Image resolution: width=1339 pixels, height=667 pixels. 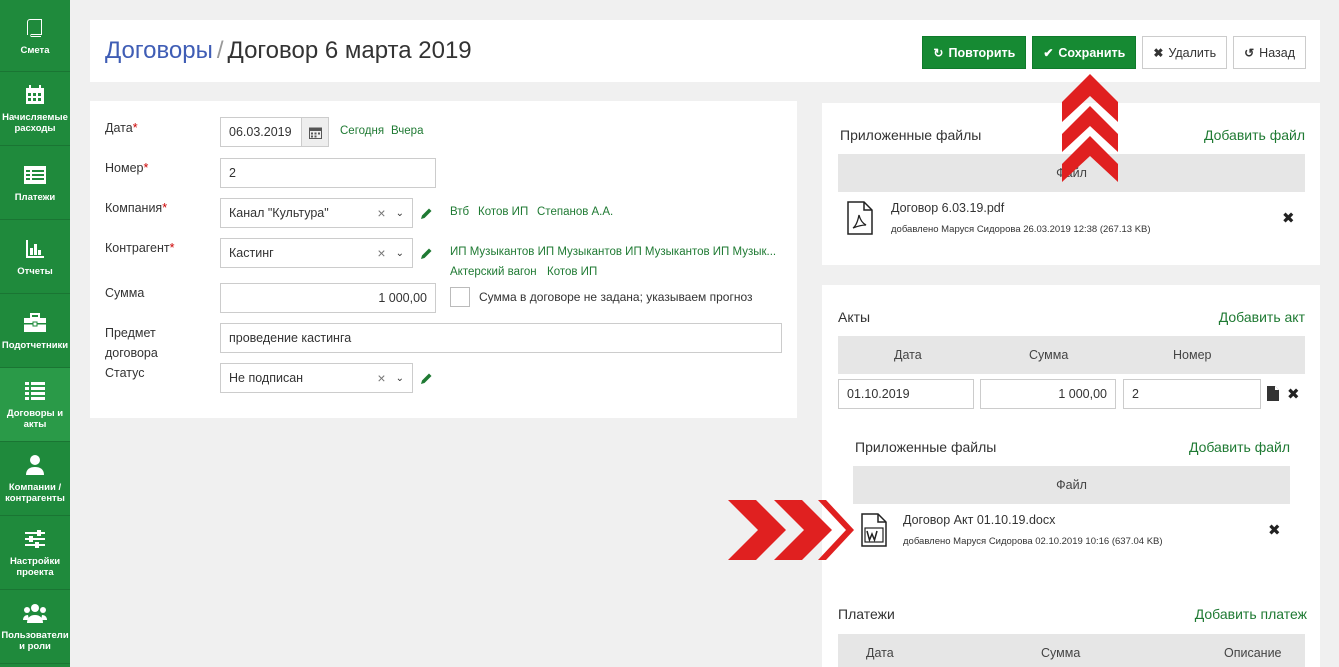 What do you see at coordinates (572, 272) in the screenshot?
I see `counterparty-quick-kotov: Котов ИП` at bounding box center [572, 272].